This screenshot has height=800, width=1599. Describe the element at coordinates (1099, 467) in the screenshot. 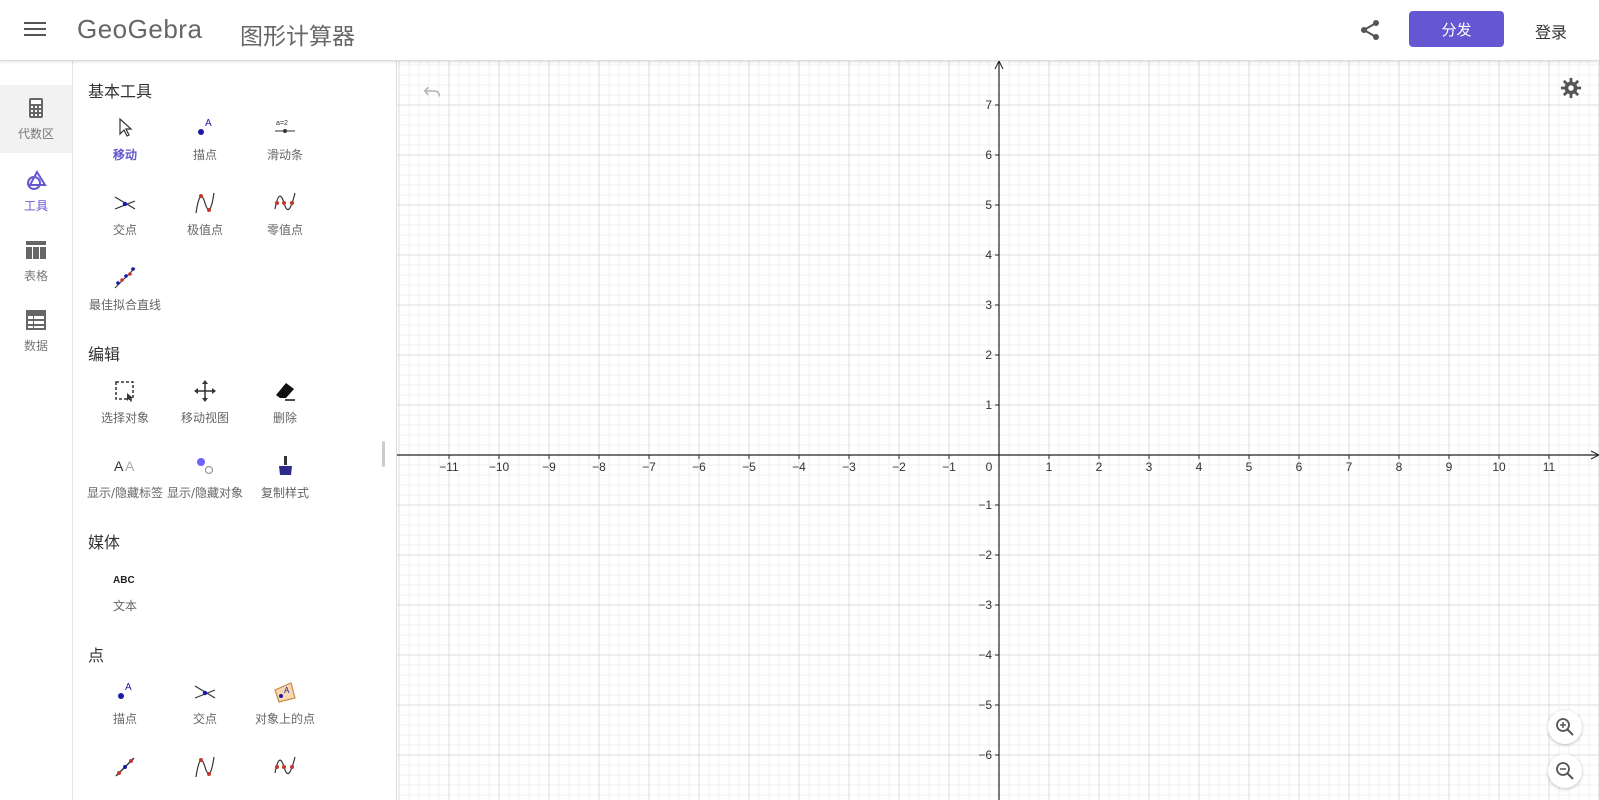

I see `x-tick-label: 2` at that location.